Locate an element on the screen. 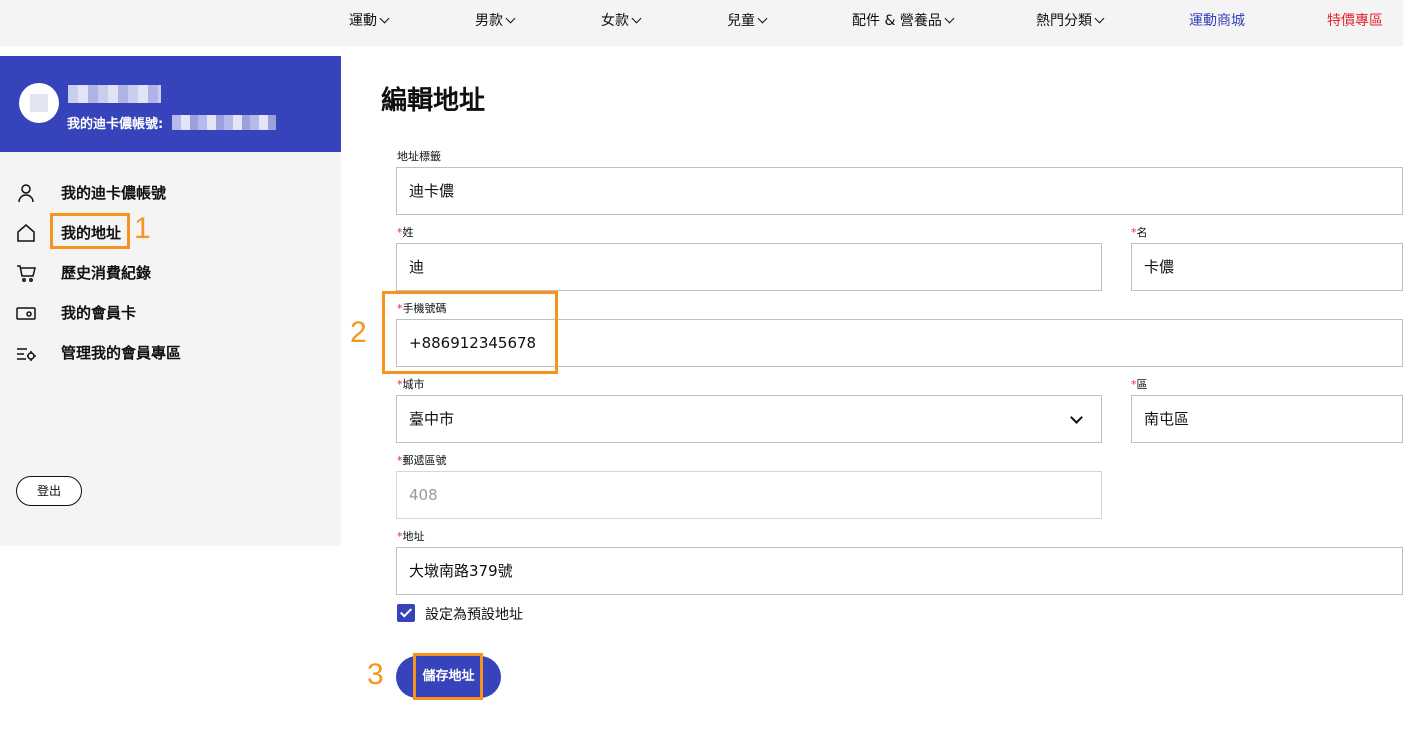 The height and width of the screenshot is (729, 1403). district-field is located at coordinates (1267, 419).